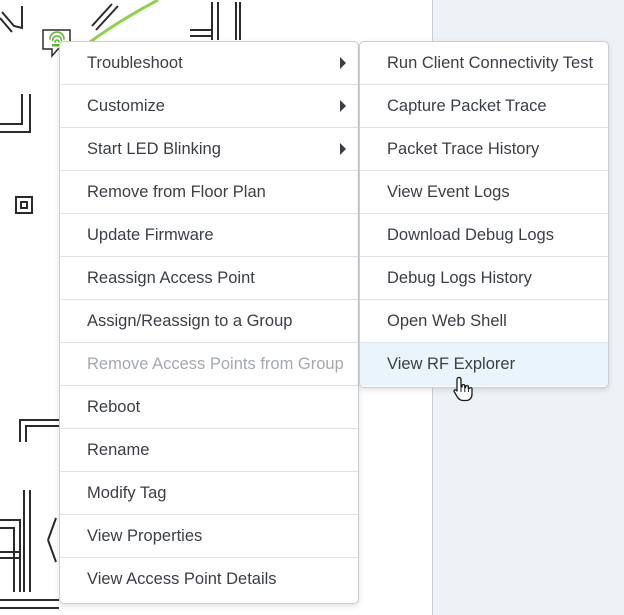 Image resolution: width=624 pixels, height=615 pixels. I want to click on menu-item-start-led-blinking: Start LED Blinking, so click(209, 149).